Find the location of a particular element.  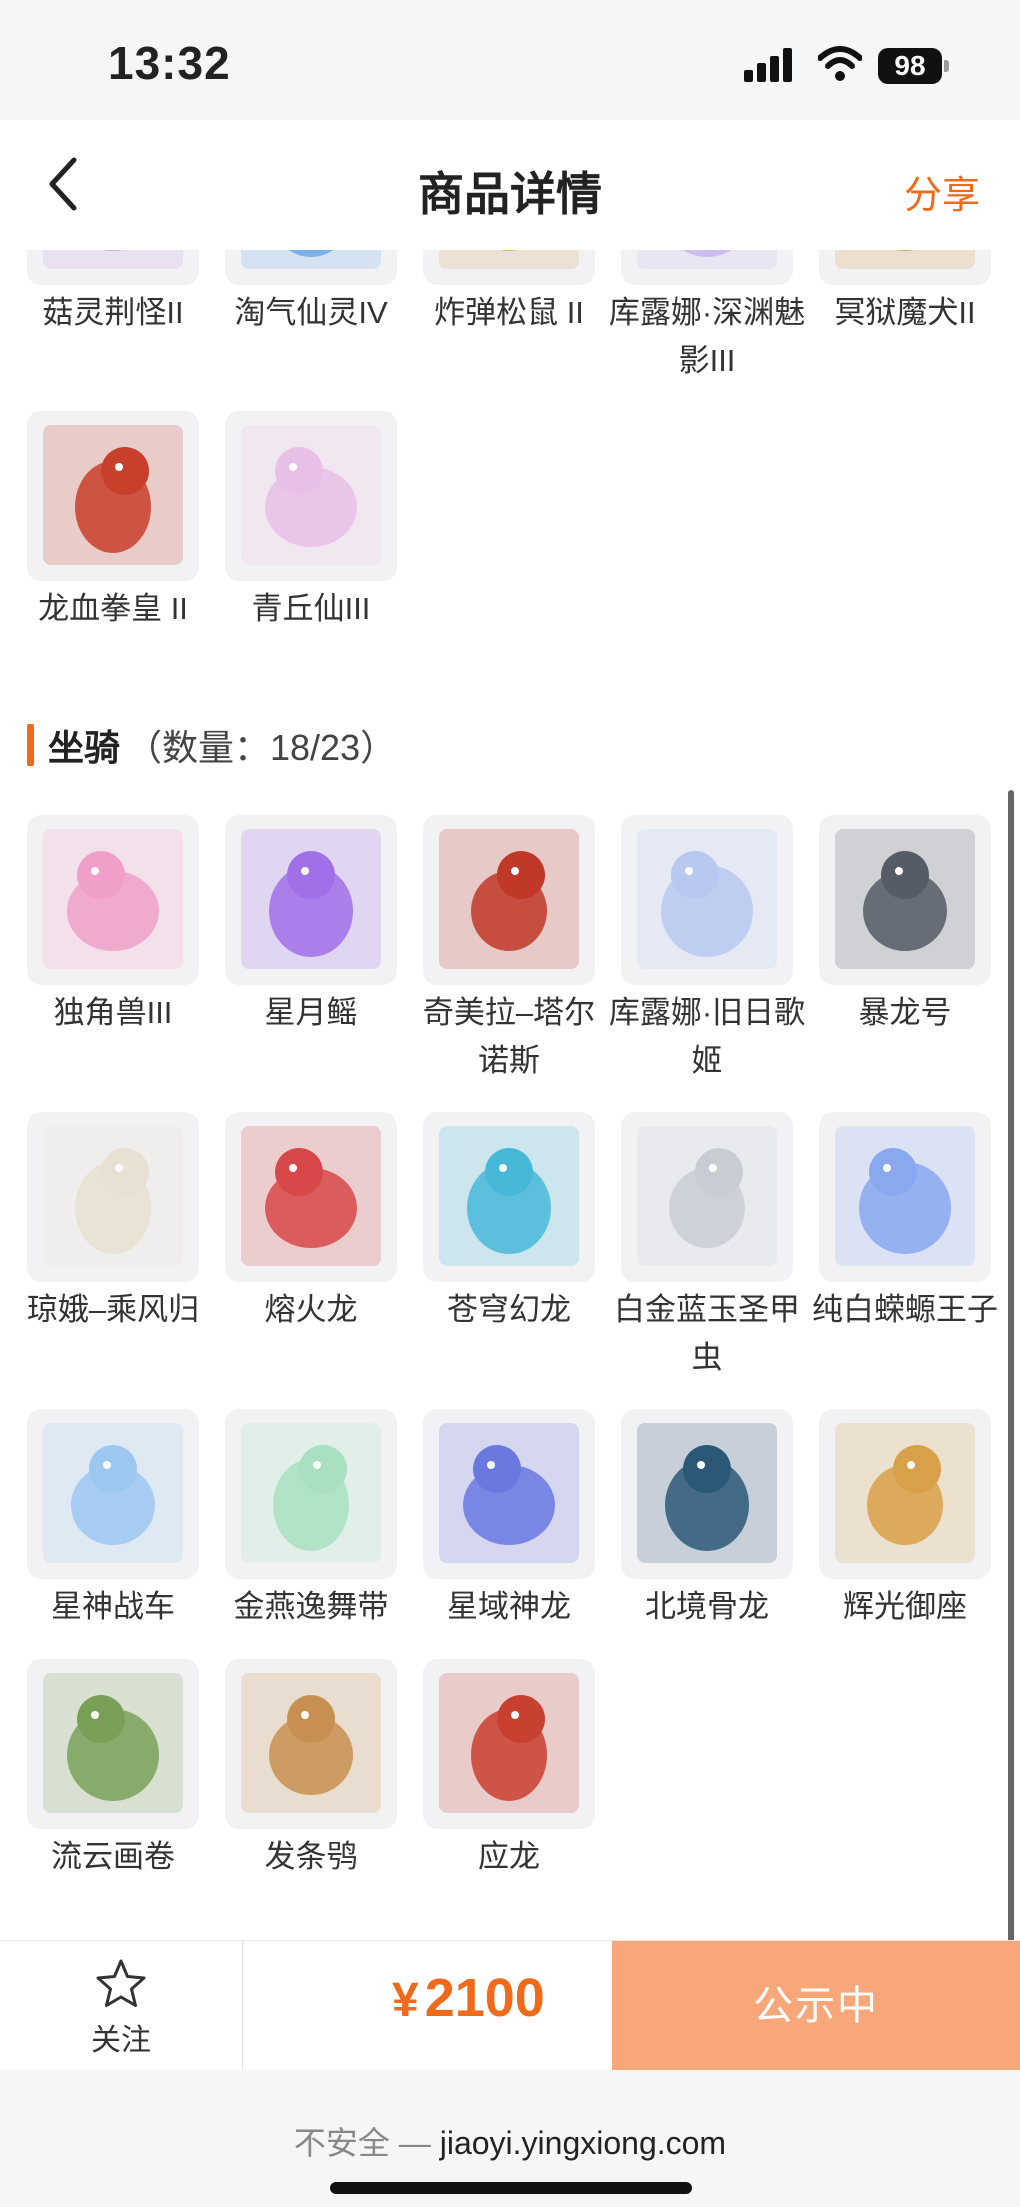

item-name: 独角兽III is located at coordinates (113, 1012).